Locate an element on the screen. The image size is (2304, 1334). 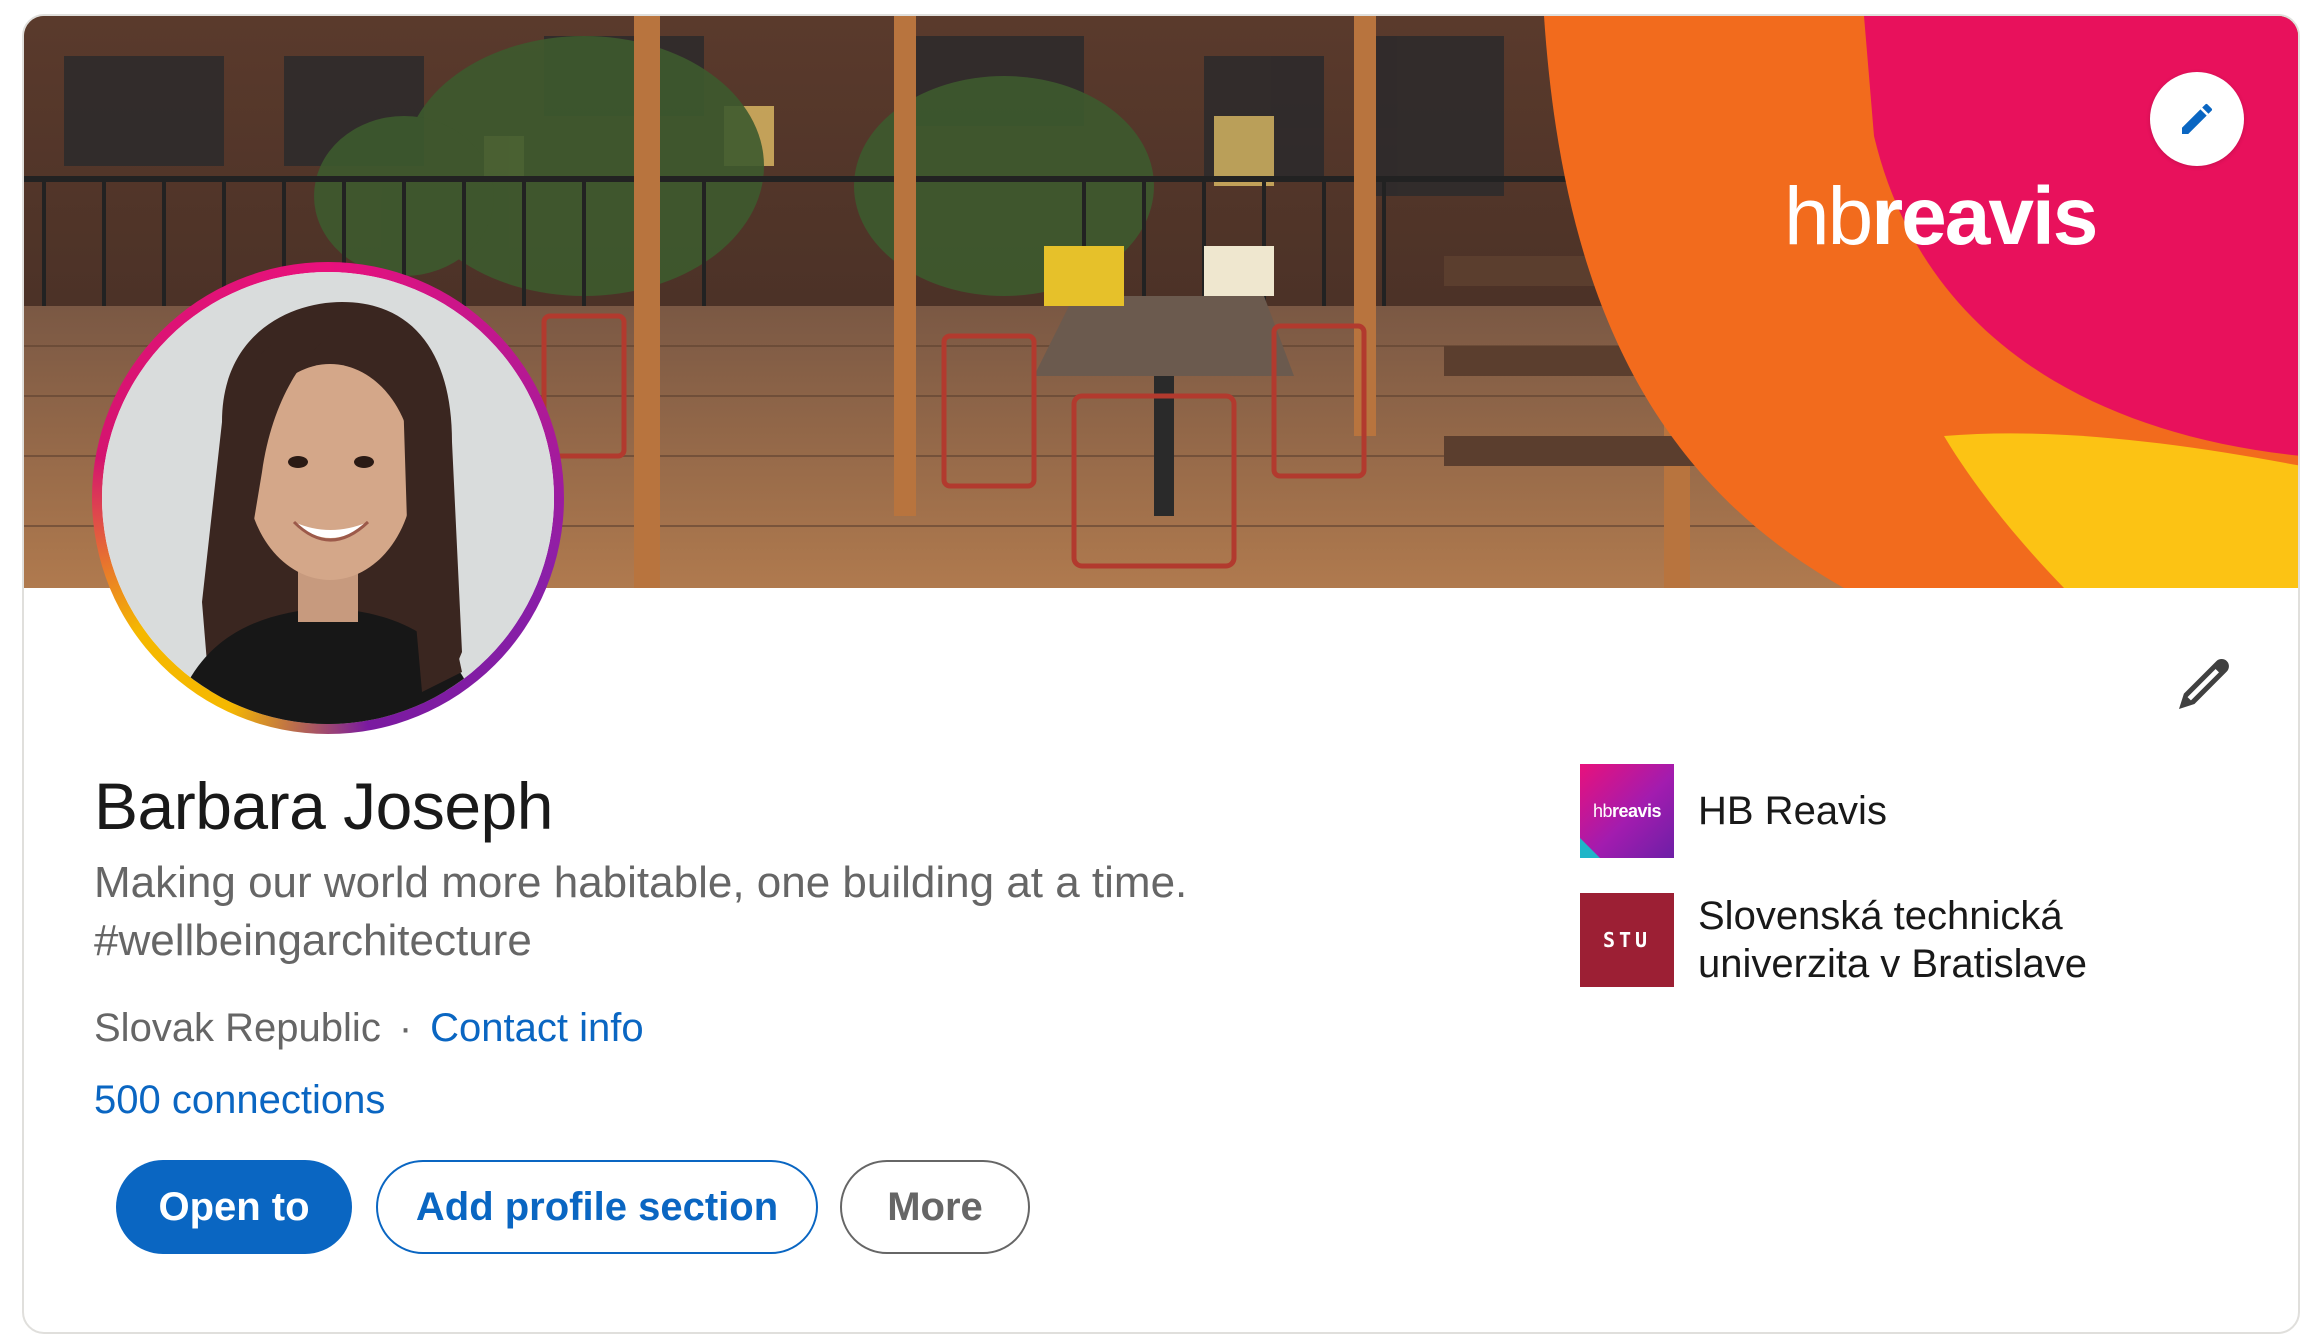
edit-intro-button is located at coordinates (2204, 684).